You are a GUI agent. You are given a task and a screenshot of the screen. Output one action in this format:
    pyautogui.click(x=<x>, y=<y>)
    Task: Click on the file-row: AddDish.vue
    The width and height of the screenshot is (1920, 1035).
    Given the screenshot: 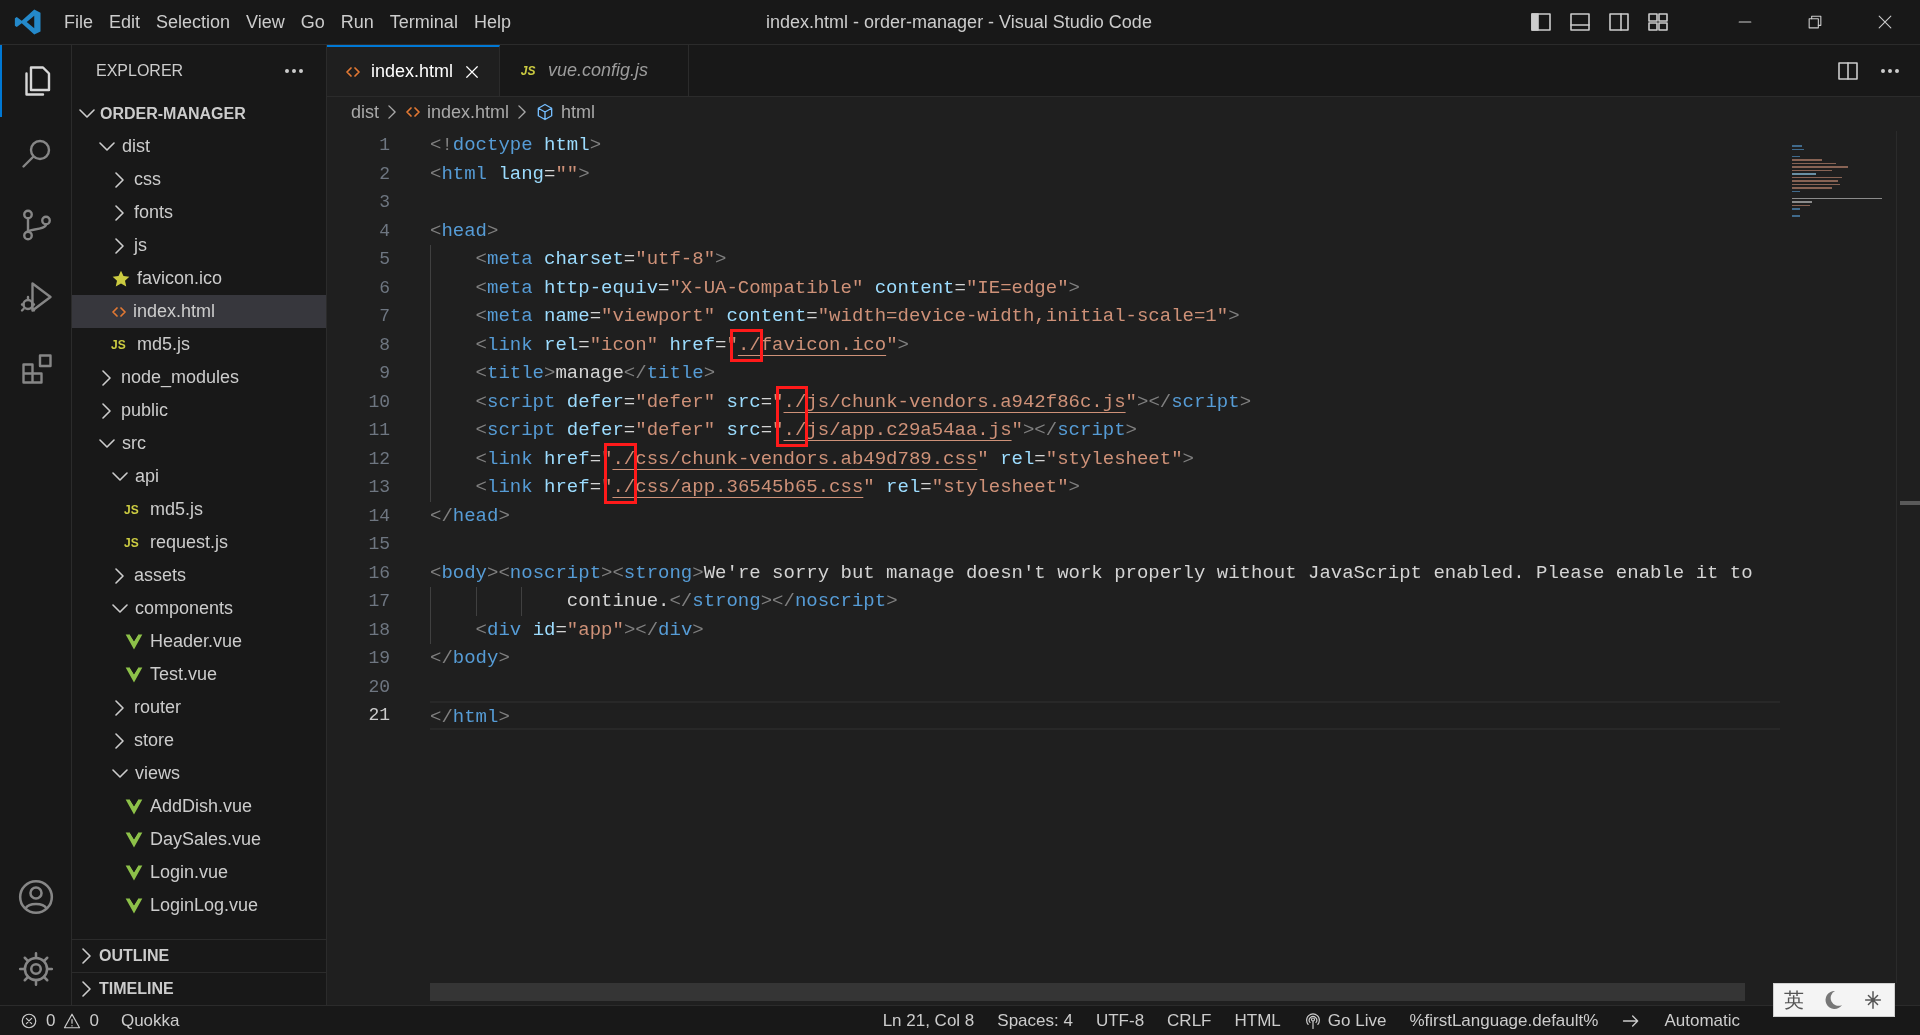 What is the action you would take?
    pyautogui.click(x=199, y=806)
    